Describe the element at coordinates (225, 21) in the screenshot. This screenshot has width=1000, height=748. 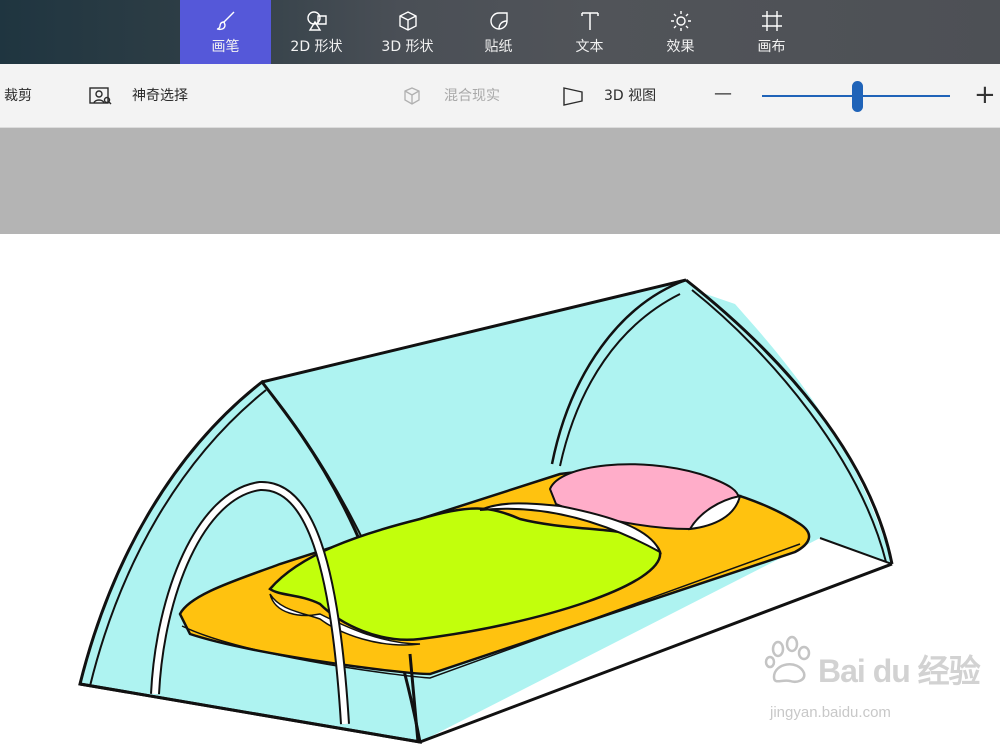
I see `brush-icon` at that location.